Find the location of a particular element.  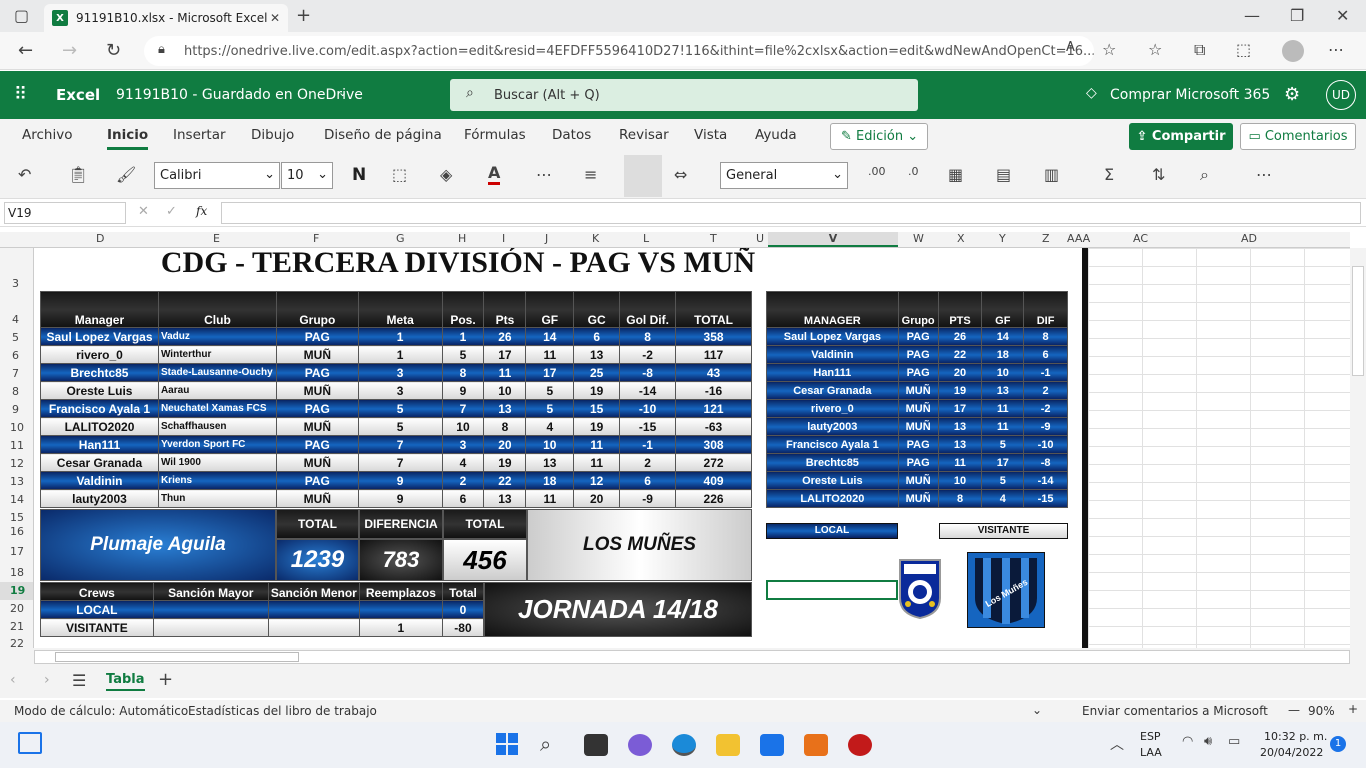

table-cell: 12 is located at coordinates (597, 480).